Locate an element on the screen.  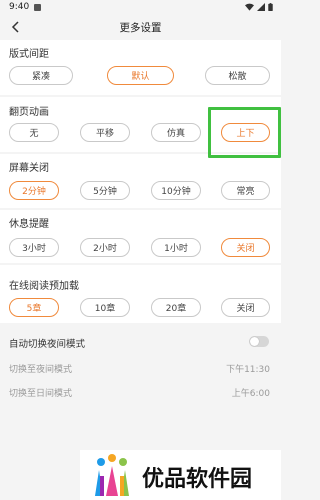
back-button is located at coordinates (16, 27).